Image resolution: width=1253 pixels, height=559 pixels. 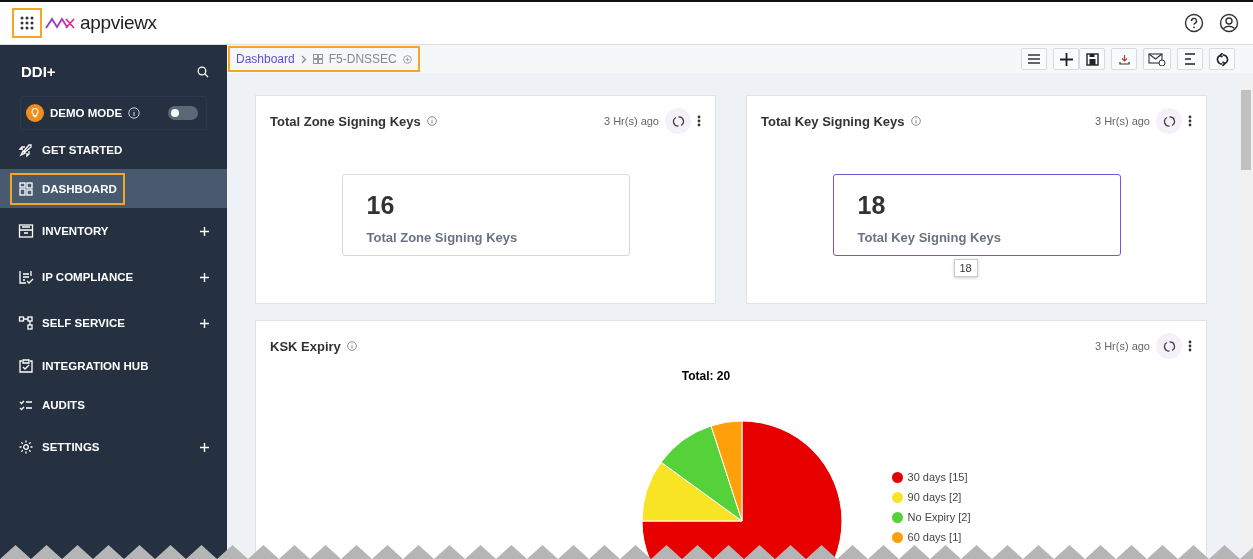 I want to click on logo-wave-icon, so click(x=60, y=23).